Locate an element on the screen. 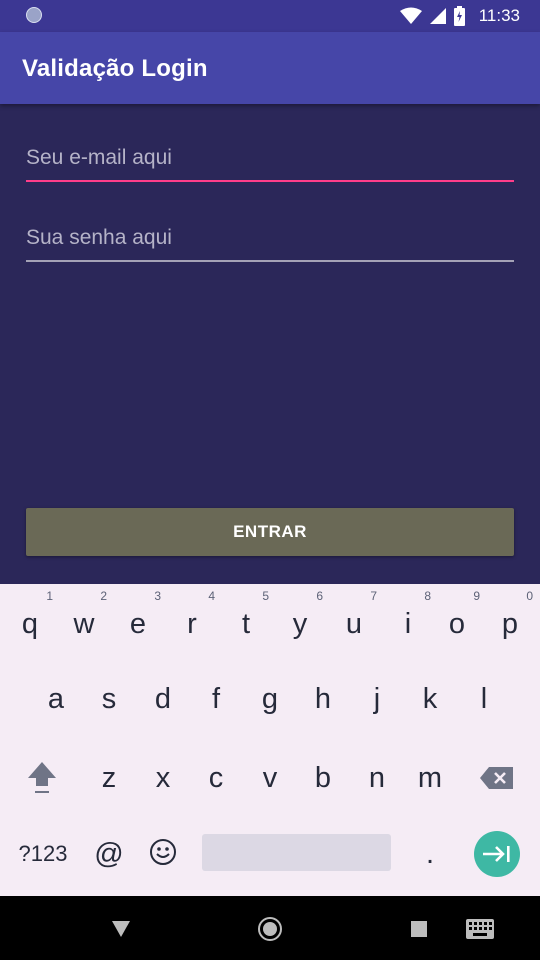 Image resolution: width=540 pixels, height=960 pixels. key-label: w is located at coordinates (84, 624).